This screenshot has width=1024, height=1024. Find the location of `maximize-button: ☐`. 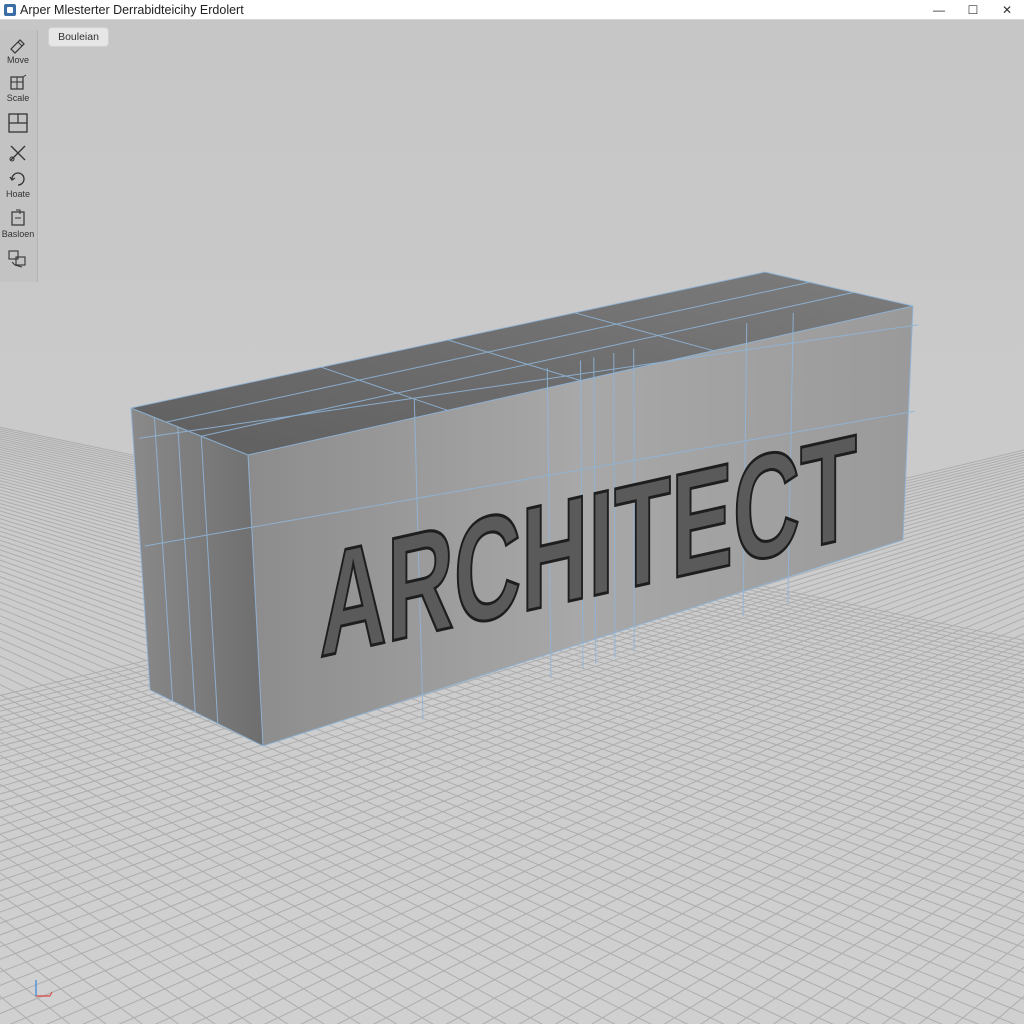

maximize-button: ☐ is located at coordinates (973, 10).